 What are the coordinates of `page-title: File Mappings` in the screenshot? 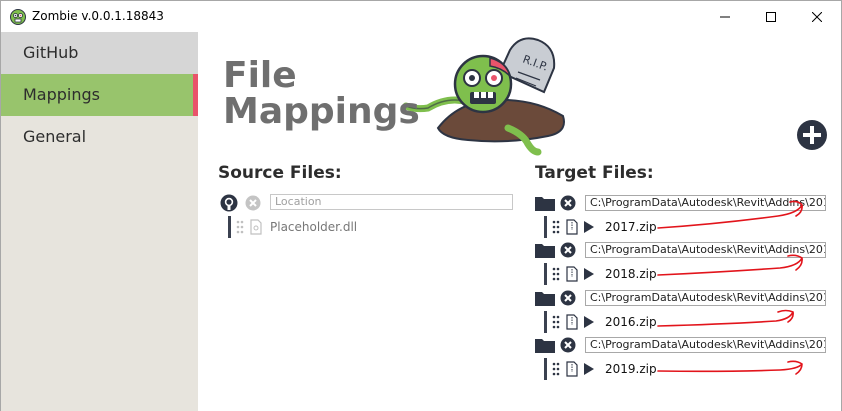 It's located at (321, 94).